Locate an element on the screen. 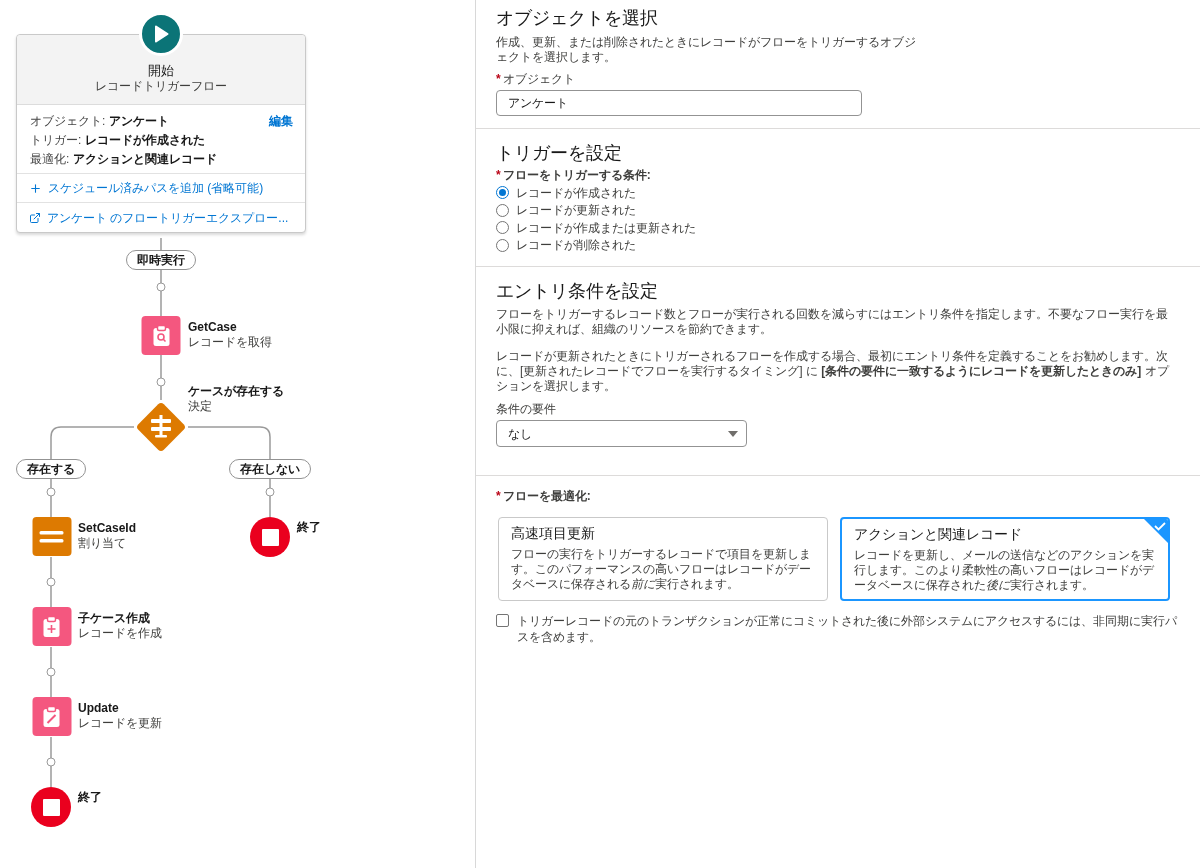  card-description: フローの実行をトリガーするレコードで項目を更新します。このパフォーマンスの高いフローはレコードがデータベースに保存される前に実行されます。 is located at coordinates (661, 569).